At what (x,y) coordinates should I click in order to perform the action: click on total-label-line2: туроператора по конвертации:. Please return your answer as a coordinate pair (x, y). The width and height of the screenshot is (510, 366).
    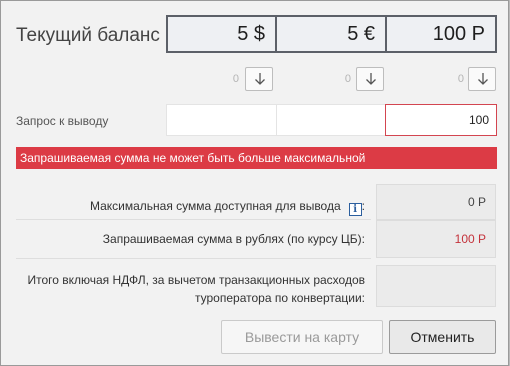
    Looking at the image, I should click on (280, 298).